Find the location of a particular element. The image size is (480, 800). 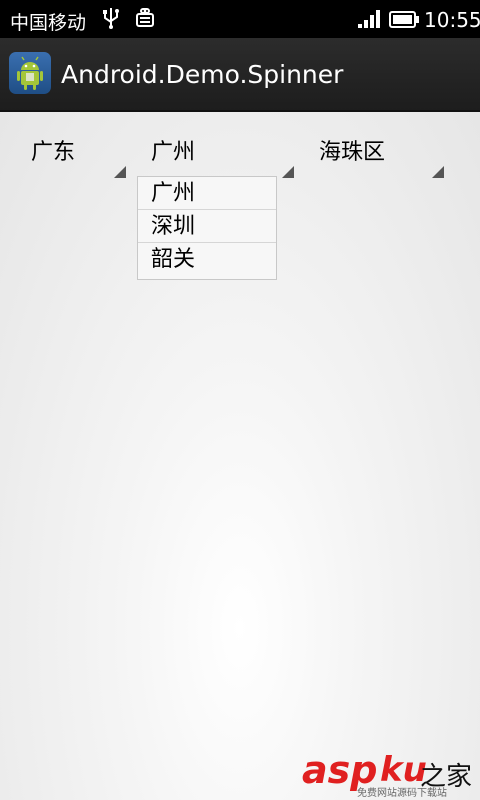

action-bar: Android.Demo.Spinner is located at coordinates (240, 75).